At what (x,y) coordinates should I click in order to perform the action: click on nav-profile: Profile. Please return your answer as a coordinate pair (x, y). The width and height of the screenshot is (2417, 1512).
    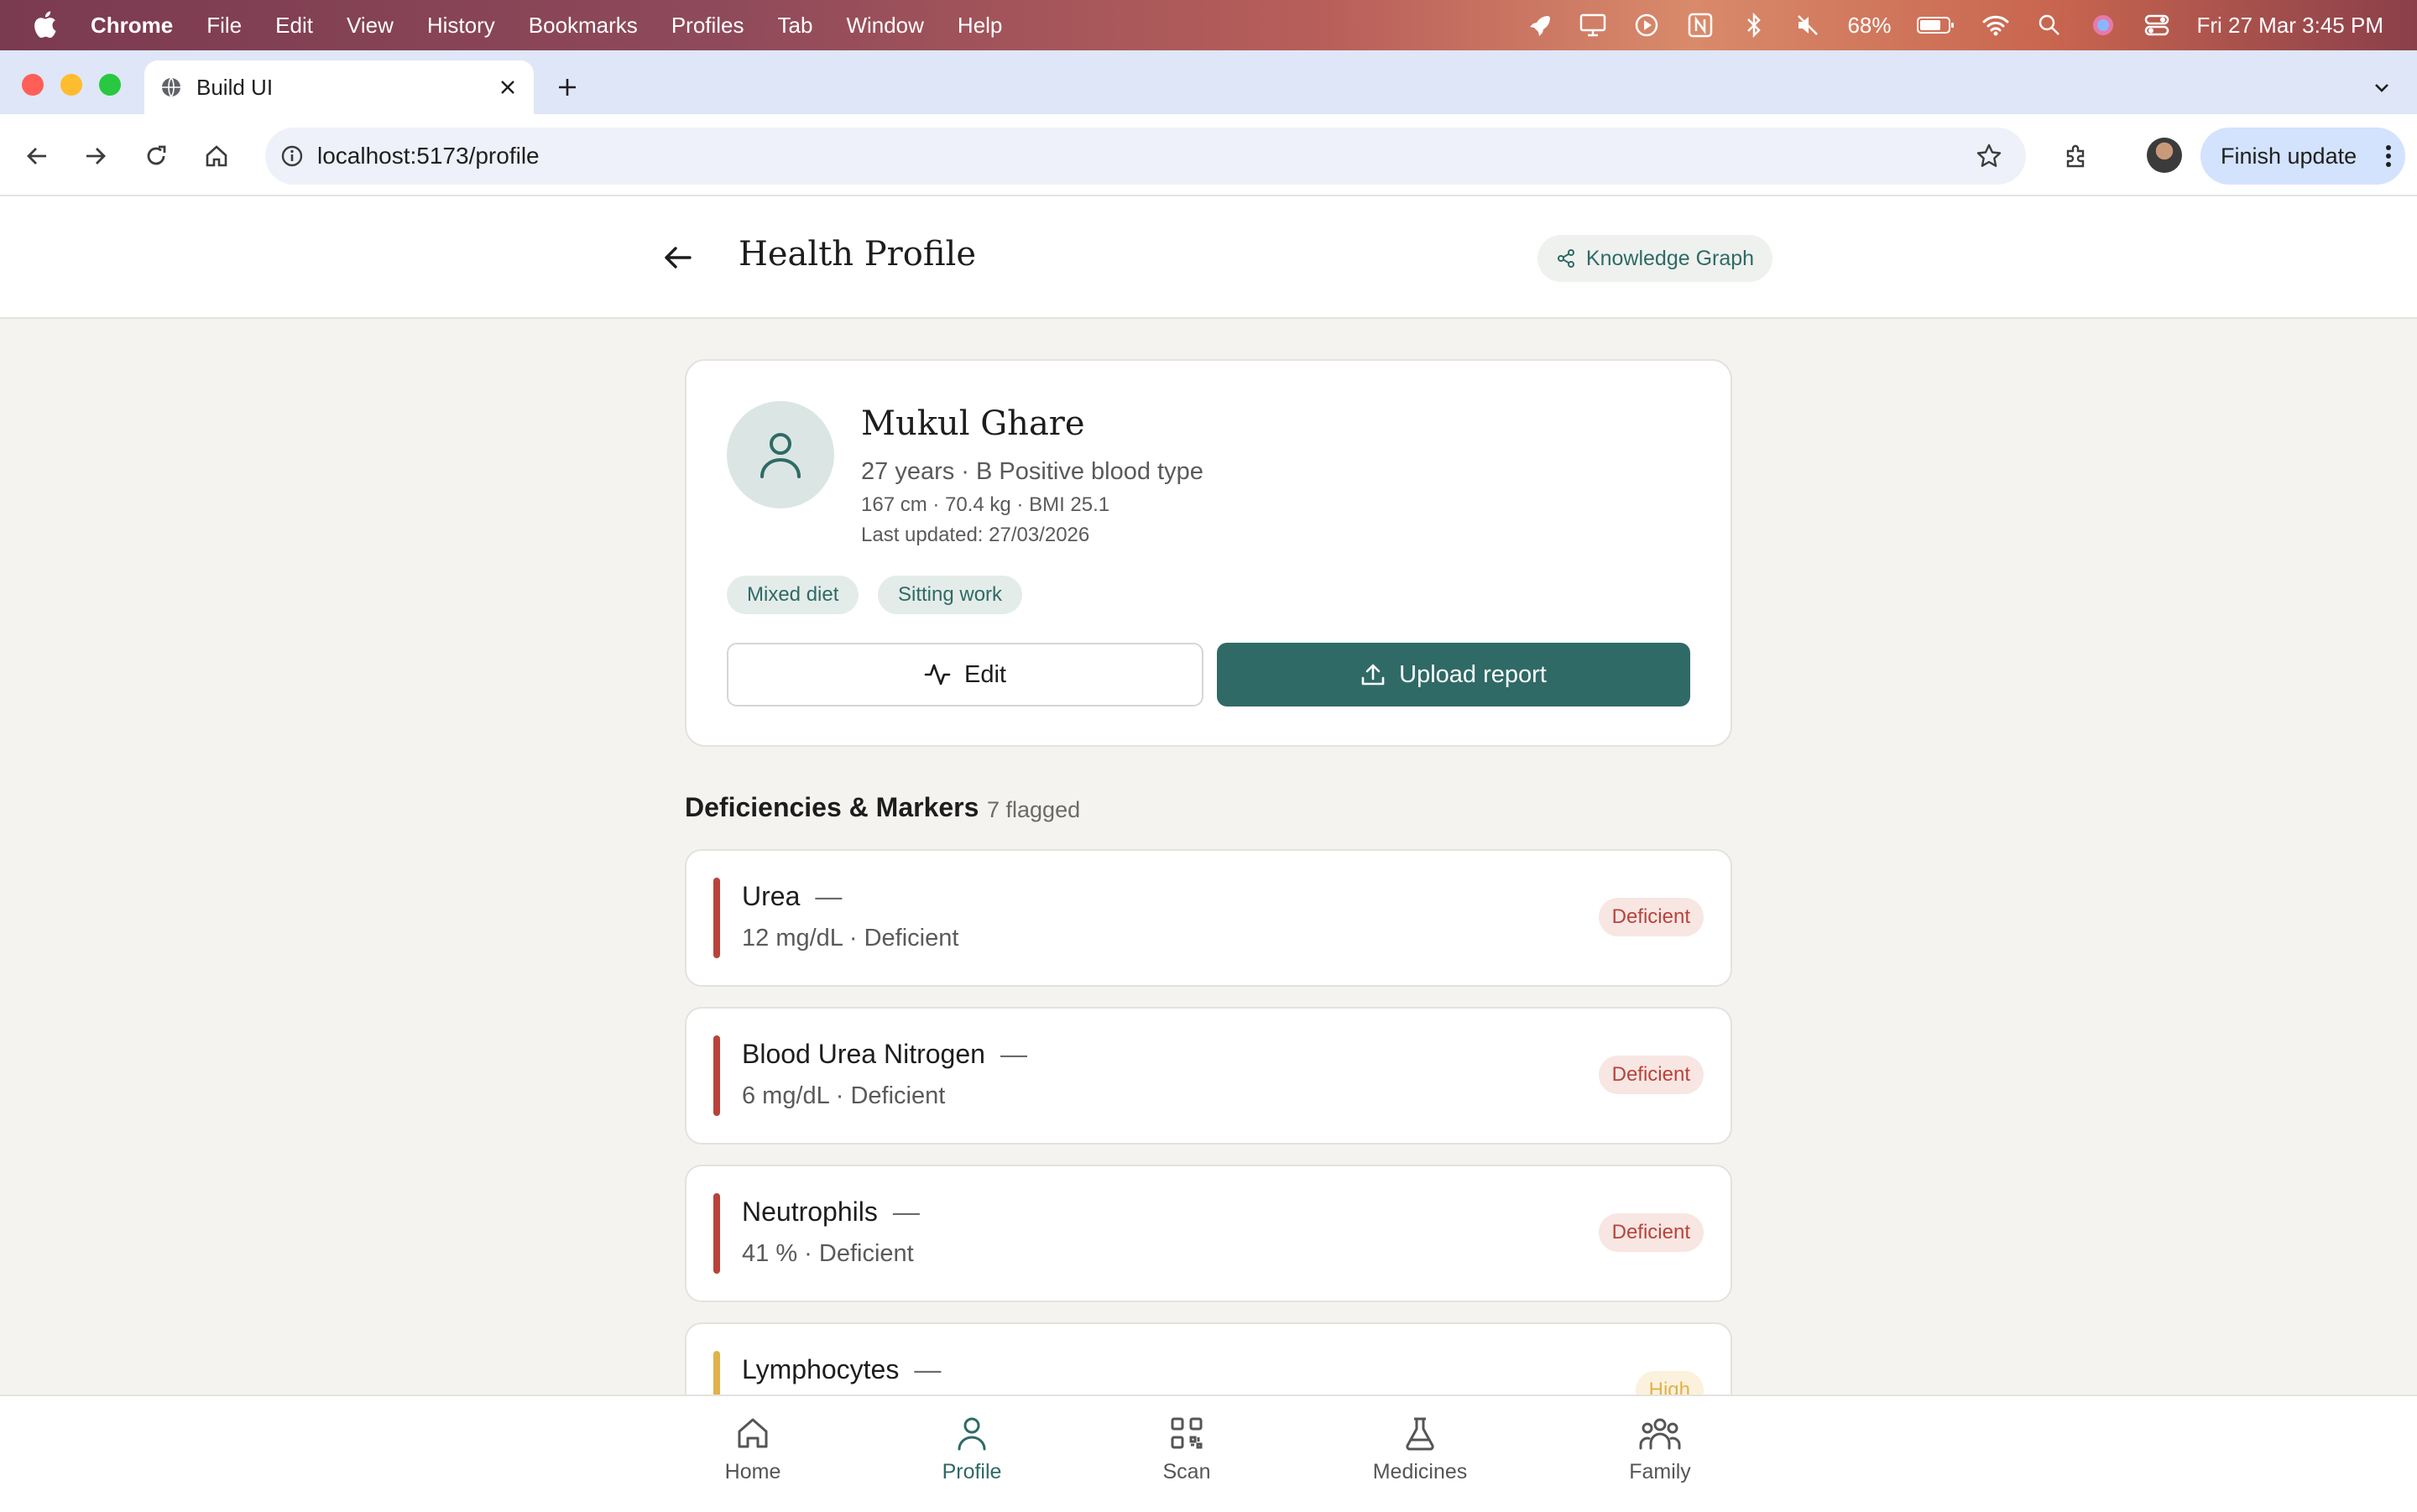
    Looking at the image, I should click on (971, 1457).